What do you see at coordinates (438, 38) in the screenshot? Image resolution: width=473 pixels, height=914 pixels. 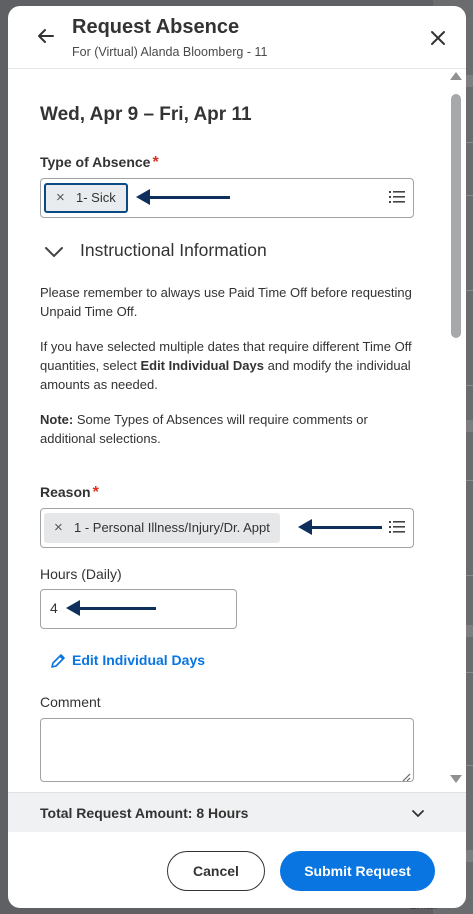 I see `close-icon` at bounding box center [438, 38].